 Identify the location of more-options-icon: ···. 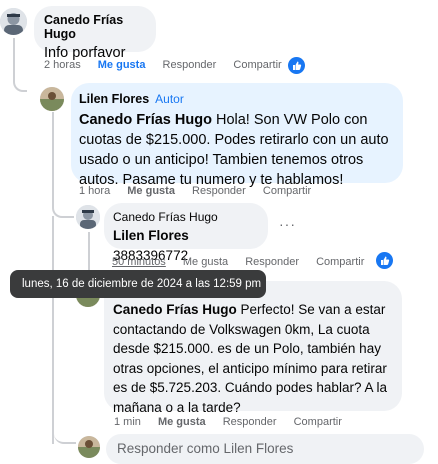
(287, 224).